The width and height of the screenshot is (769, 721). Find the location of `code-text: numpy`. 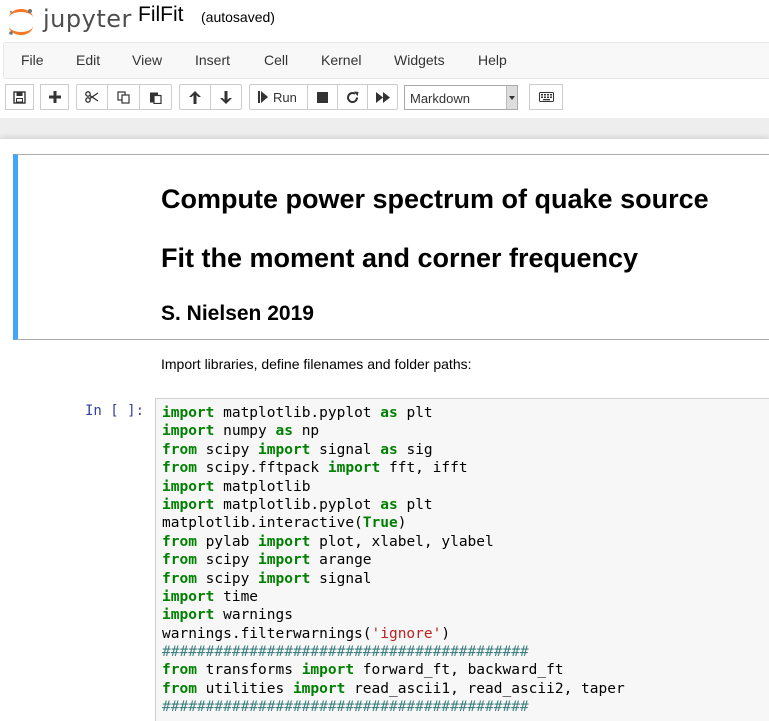

code-text: numpy is located at coordinates (245, 431).